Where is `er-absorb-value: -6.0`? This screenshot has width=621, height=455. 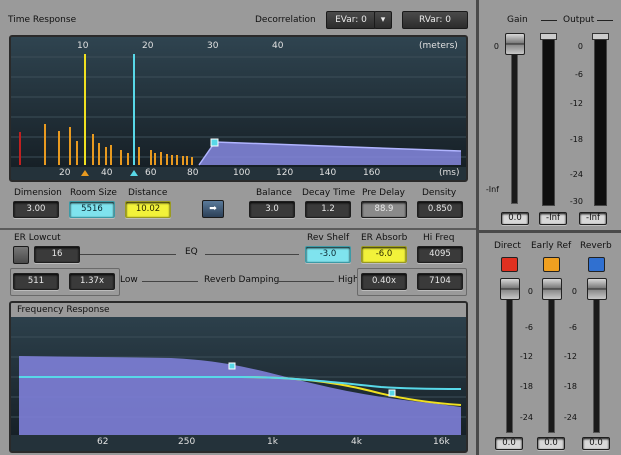 er-absorb-value: -6.0 is located at coordinates (384, 254).